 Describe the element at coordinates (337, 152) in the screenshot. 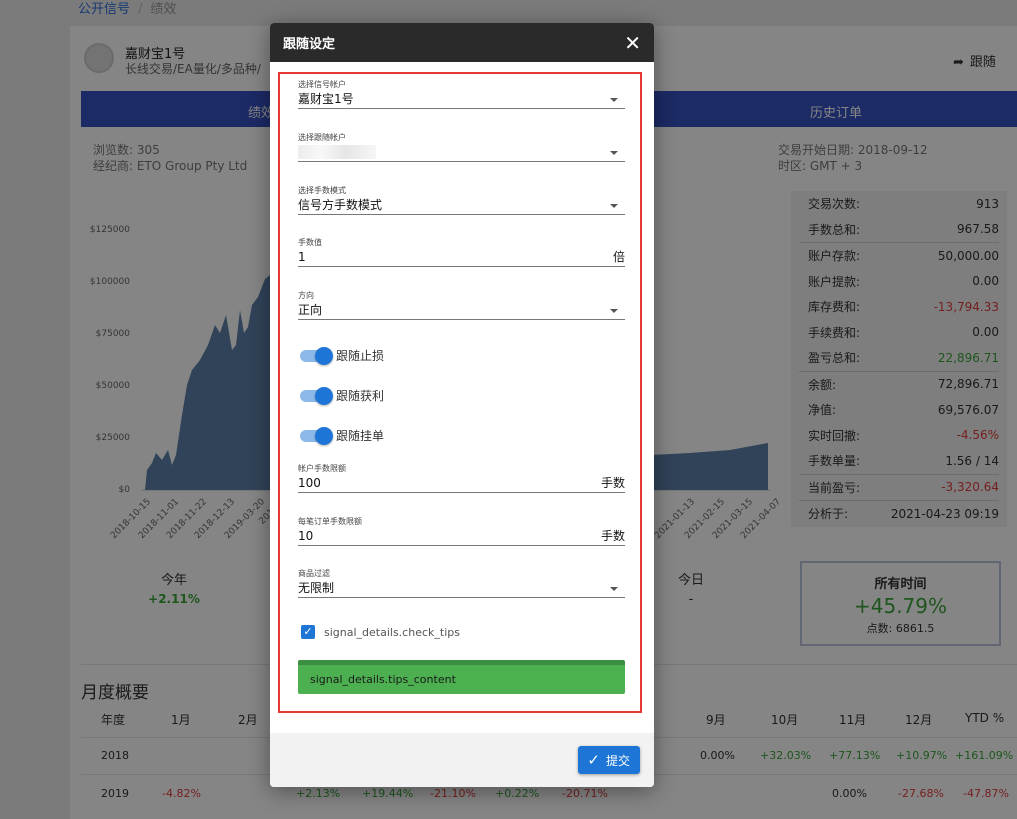

I see `redacted-account` at that location.